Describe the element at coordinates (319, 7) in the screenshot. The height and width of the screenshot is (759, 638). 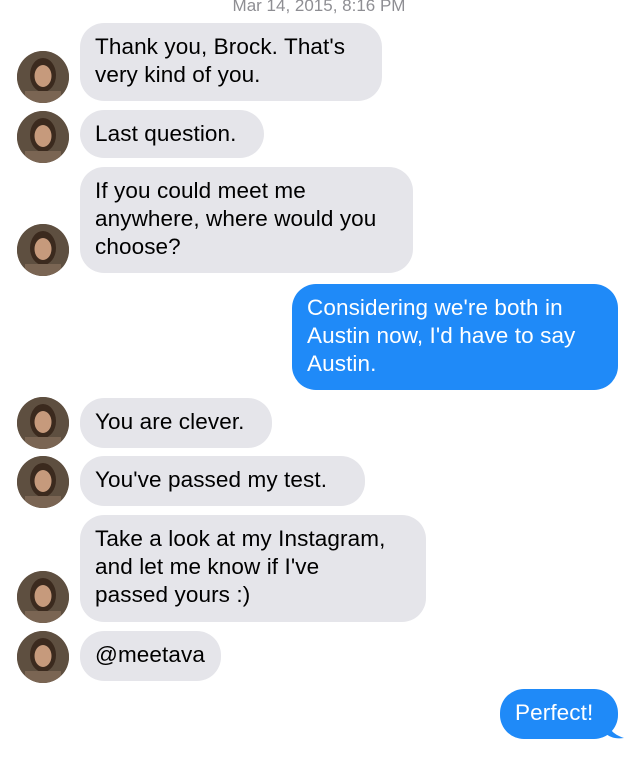
I see `conversation-timestamp: Mar 14, 2015, 8:16 PM` at that location.